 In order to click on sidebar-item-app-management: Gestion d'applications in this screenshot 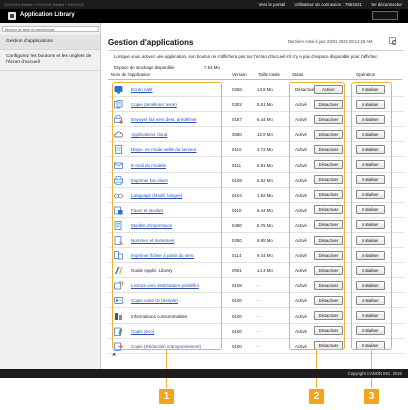, I will do `click(50, 42)`.